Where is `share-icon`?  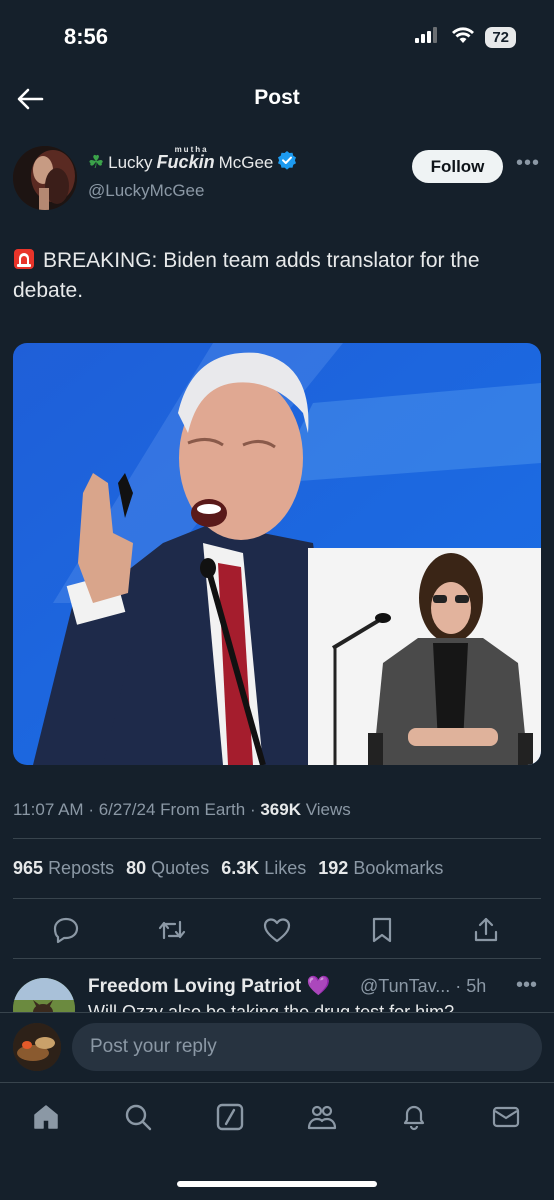
share-icon is located at coordinates (486, 929).